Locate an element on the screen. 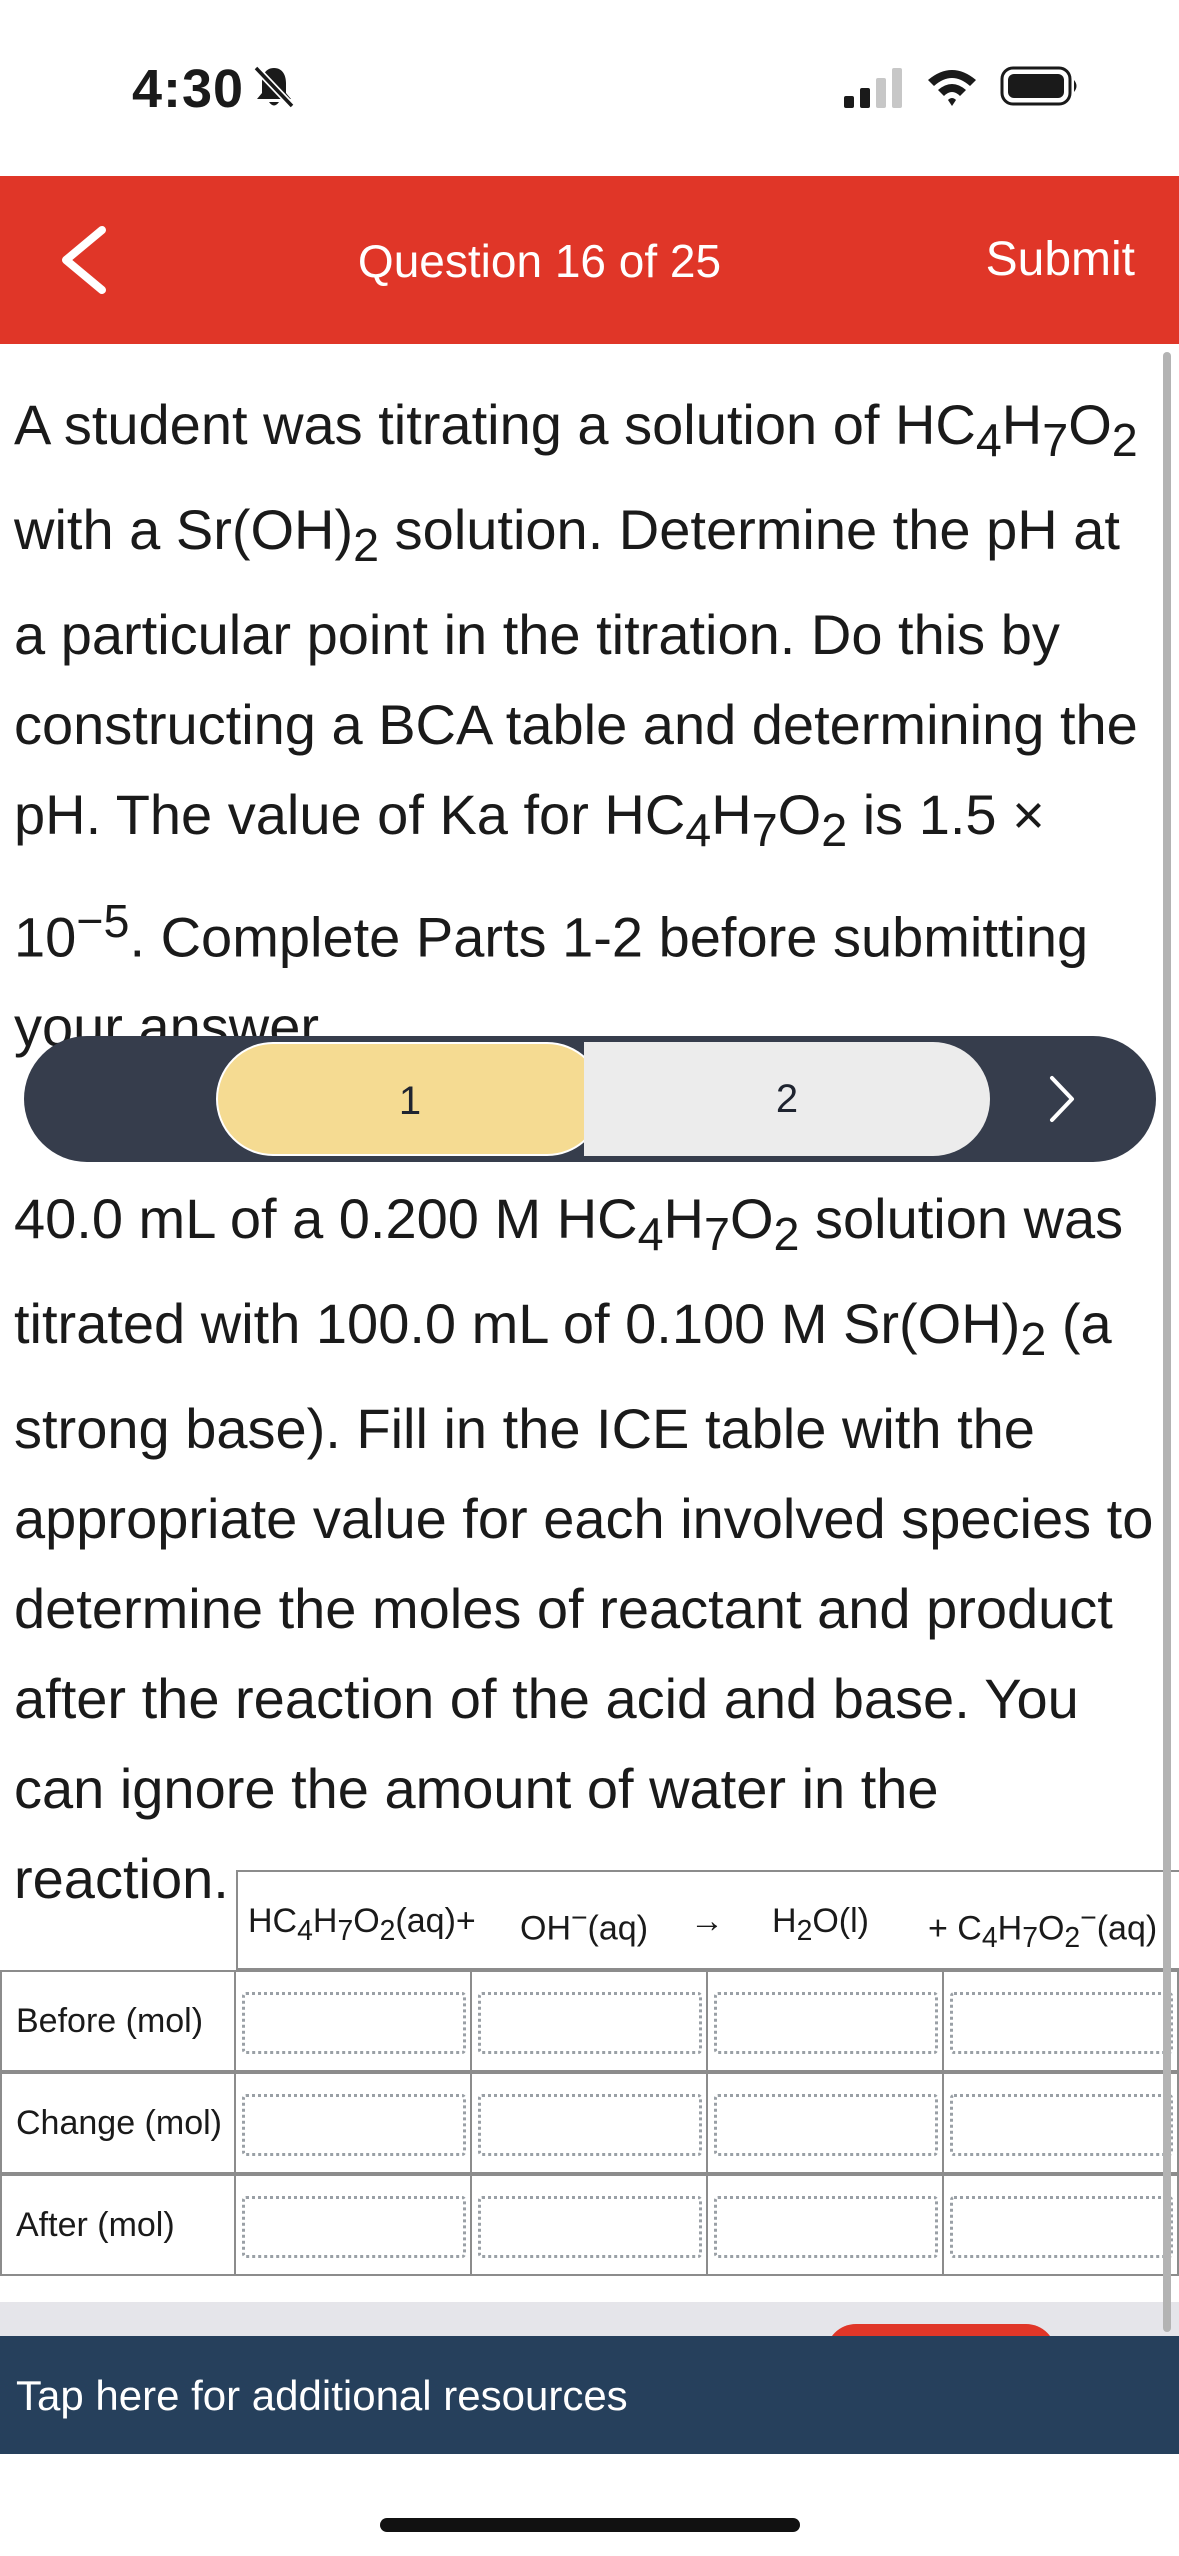  column-header-acid: HC4H7O2(aq)+ is located at coordinates (362, 1924).